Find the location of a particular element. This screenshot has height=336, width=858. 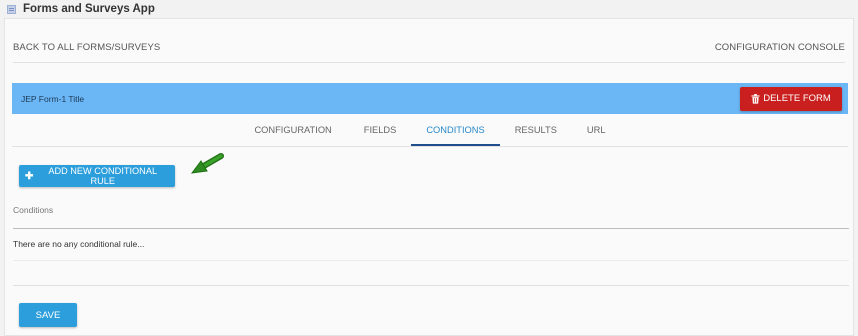

plus-icon: ✚ is located at coordinates (29, 176).